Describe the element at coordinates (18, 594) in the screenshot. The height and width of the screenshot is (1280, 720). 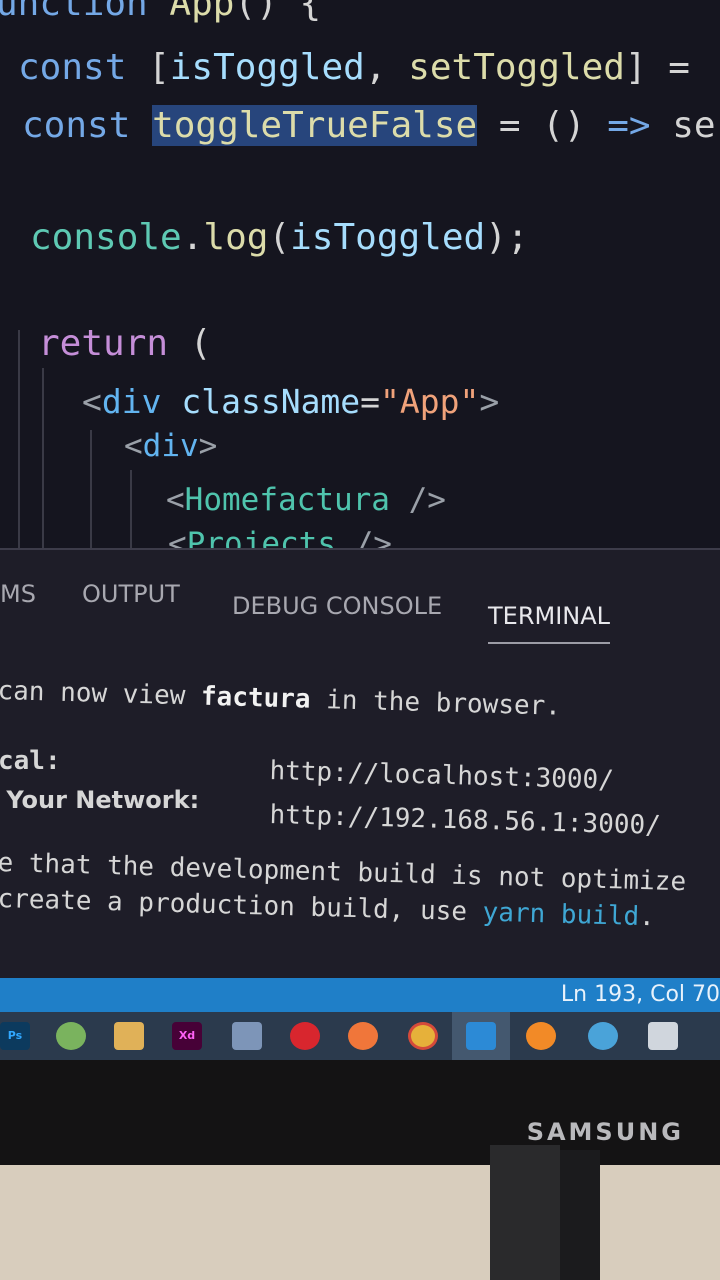
I see `tab-problems: MS` at that location.